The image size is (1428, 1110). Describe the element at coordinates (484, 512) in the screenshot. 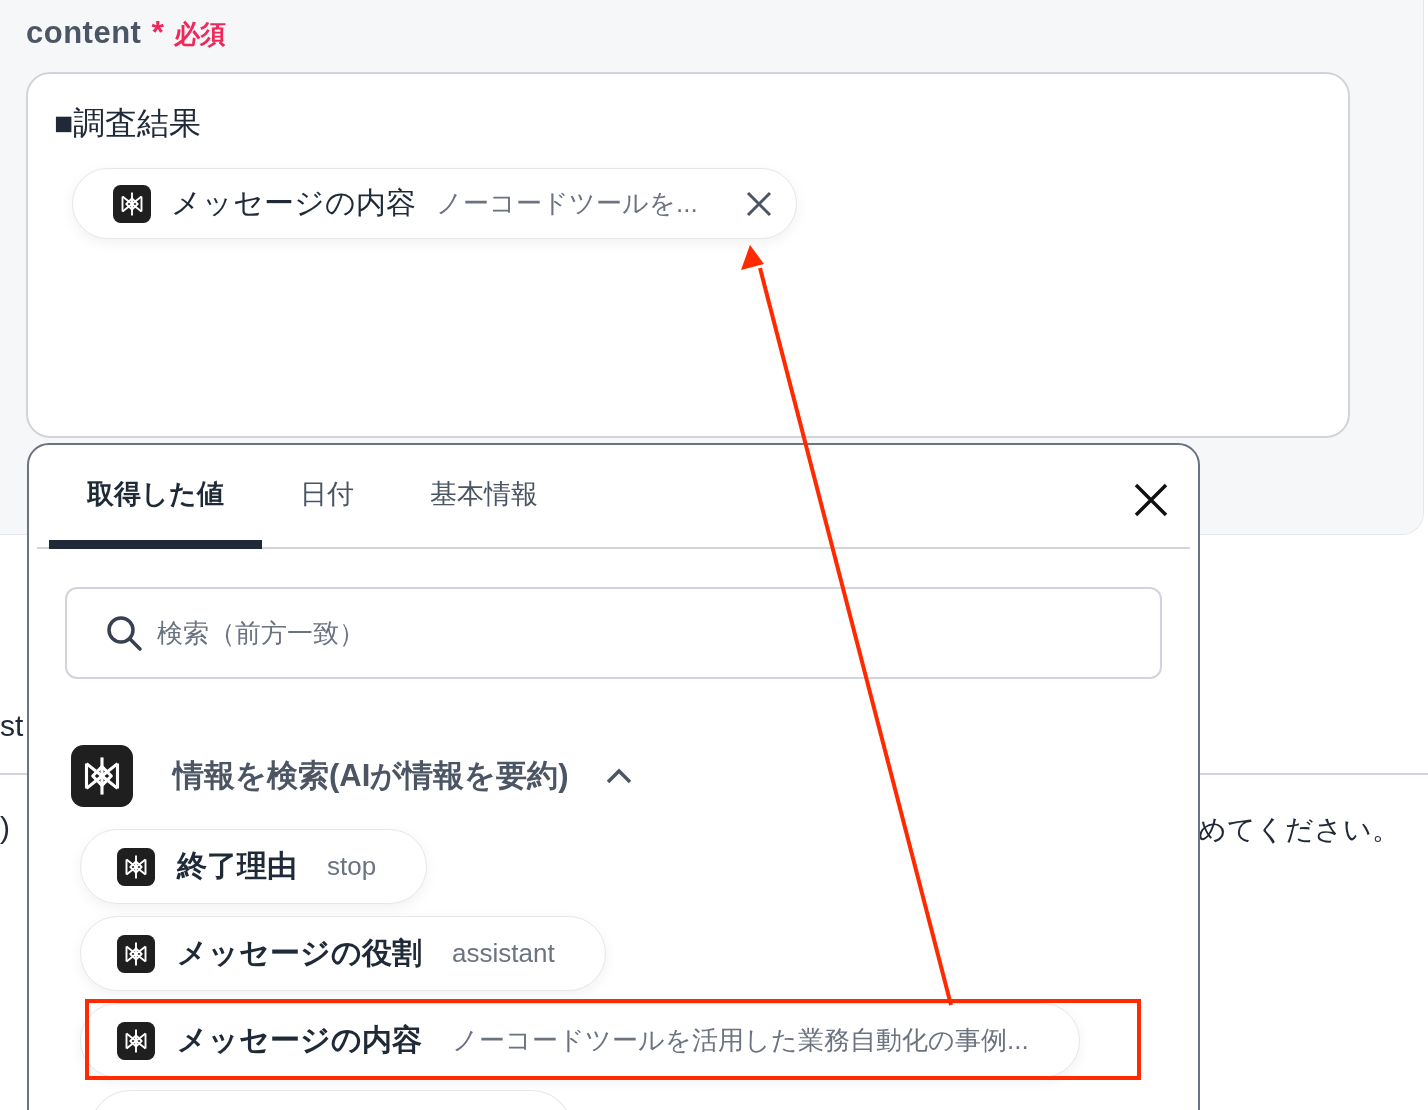

I see `tab: 基本情報` at that location.